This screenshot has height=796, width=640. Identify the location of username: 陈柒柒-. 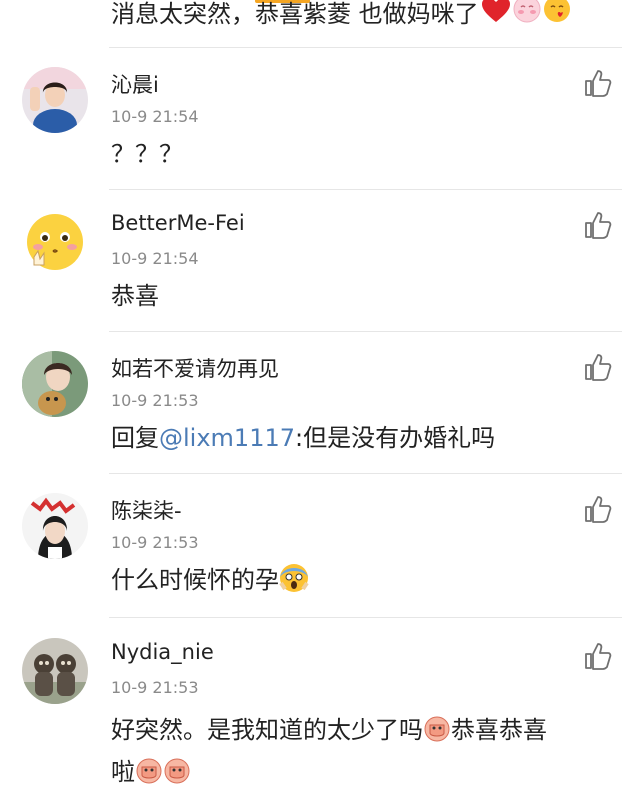
(146, 510).